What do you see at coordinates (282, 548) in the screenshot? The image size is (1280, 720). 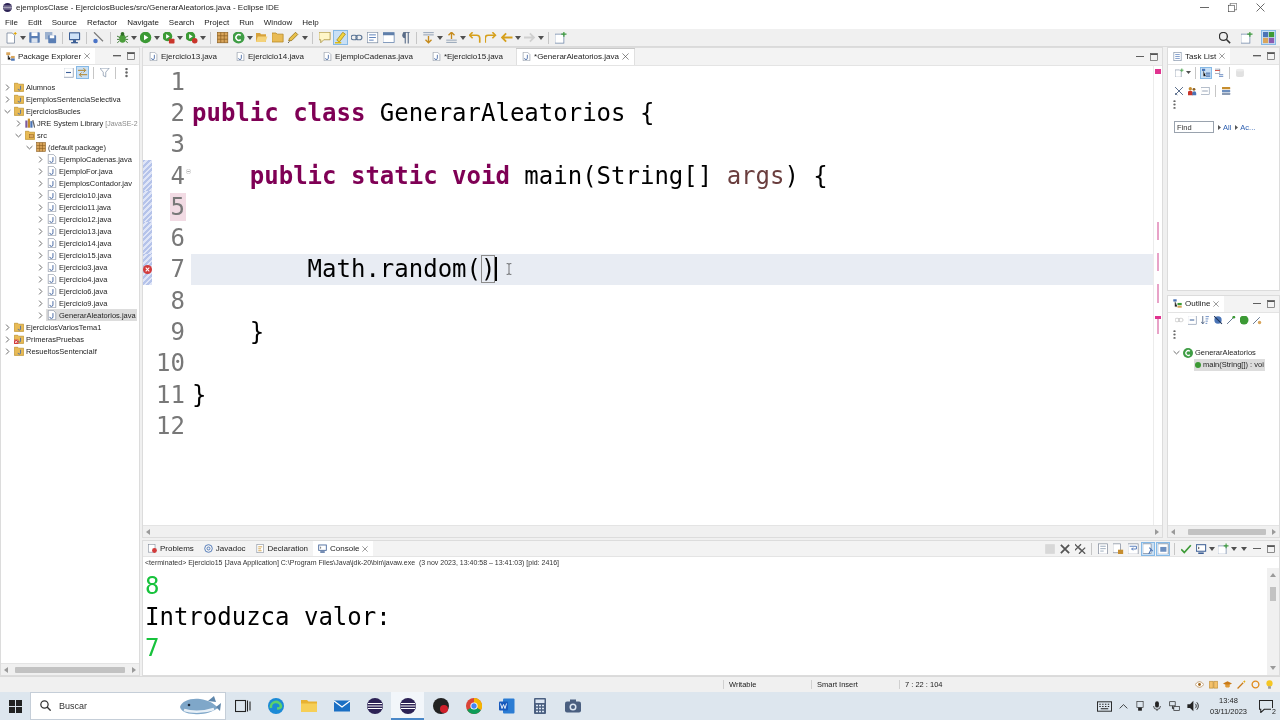 I see `view-tab: Declaration` at bounding box center [282, 548].